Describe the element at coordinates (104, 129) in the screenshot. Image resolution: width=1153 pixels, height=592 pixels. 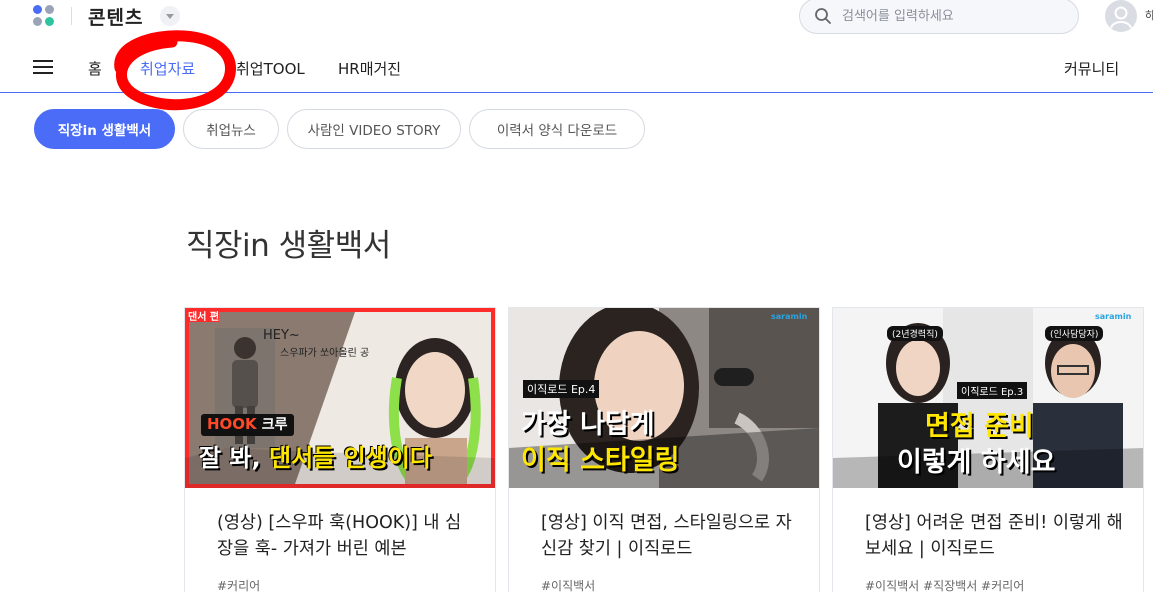
I see `chip-work-life-guide: 직장in 생활백서` at that location.